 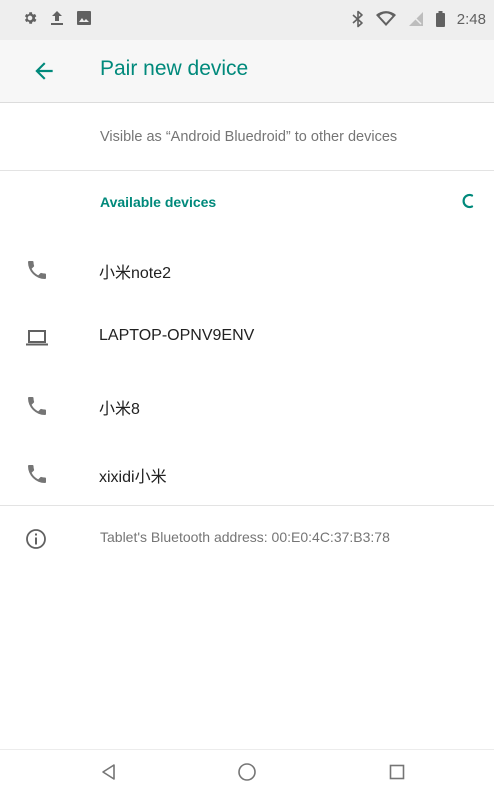 I want to click on upload-icon, so click(x=57, y=18).